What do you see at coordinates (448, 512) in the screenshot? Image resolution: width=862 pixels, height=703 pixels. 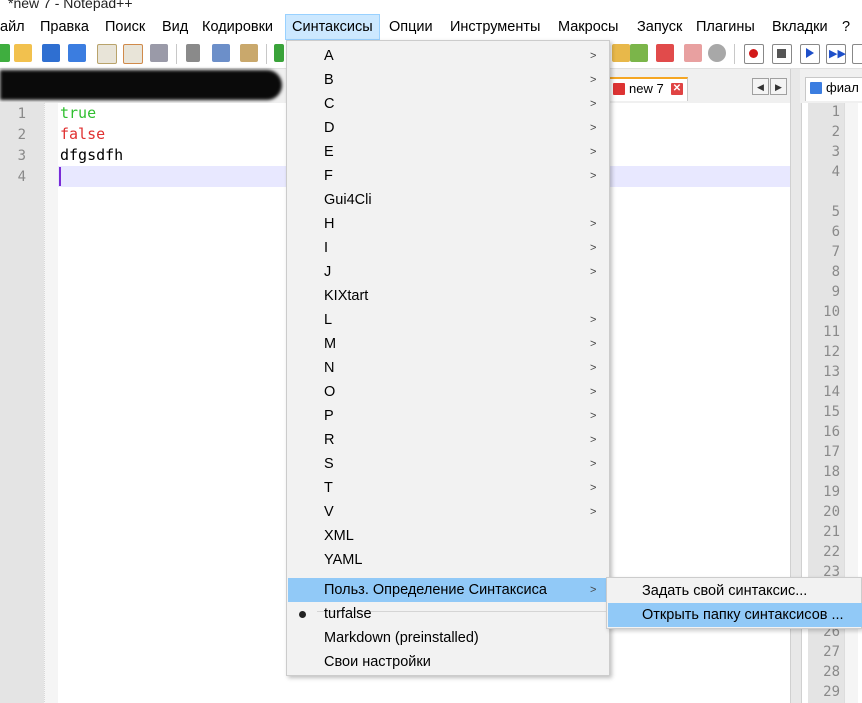 I see `menu-item-syntax: V >` at bounding box center [448, 512].